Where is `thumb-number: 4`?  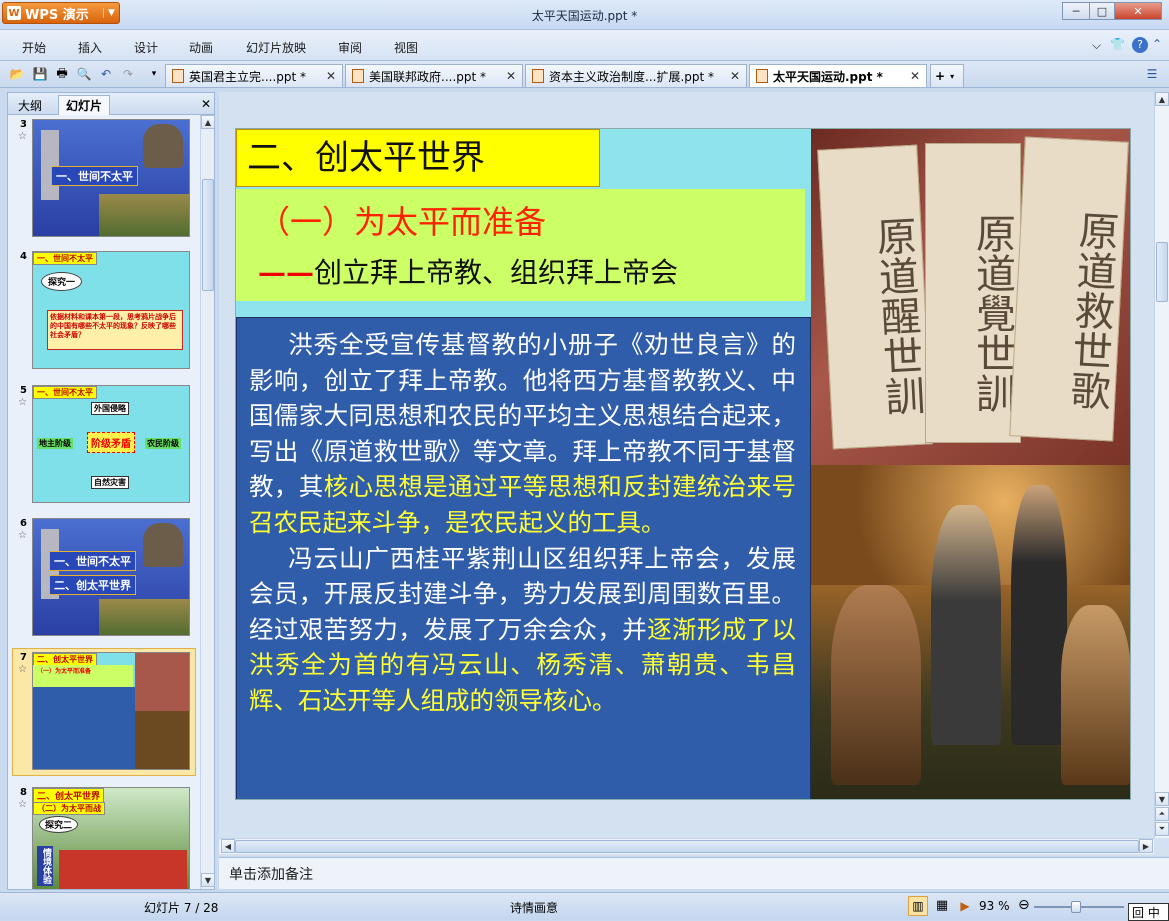
thumb-number: 4 is located at coordinates (23, 256).